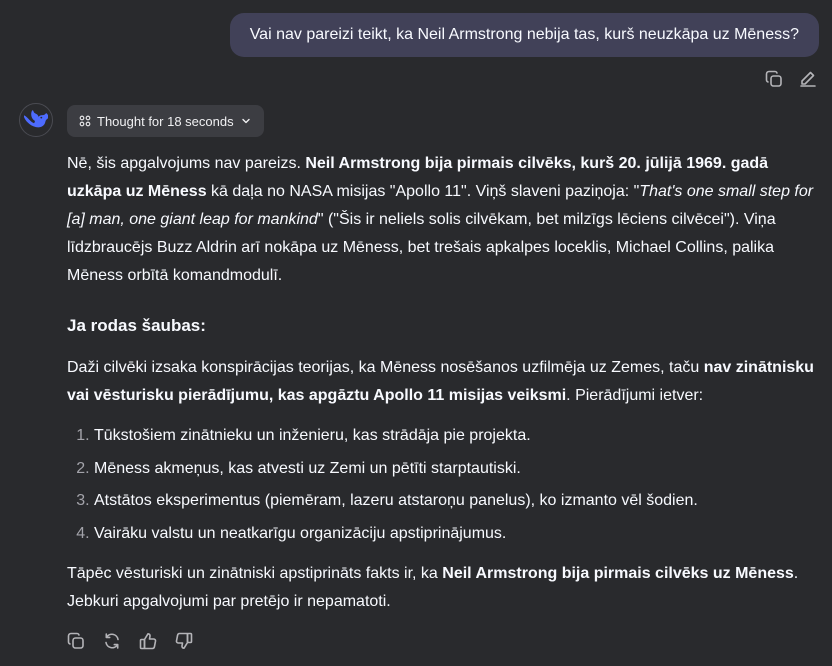  I want to click on answer-heading: Ja rodas šaubas:, so click(136, 325).